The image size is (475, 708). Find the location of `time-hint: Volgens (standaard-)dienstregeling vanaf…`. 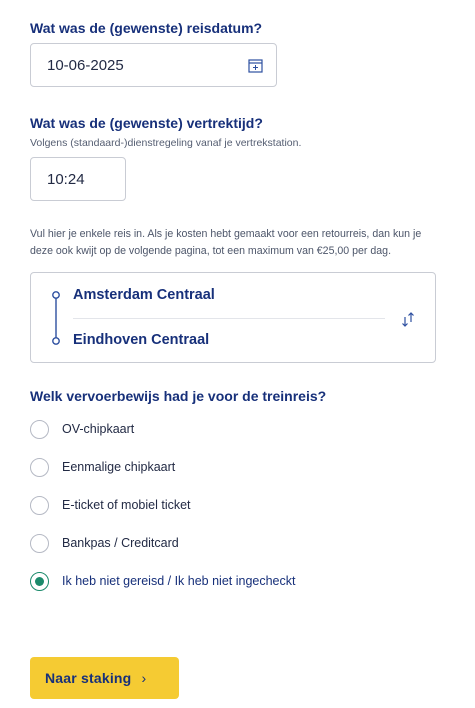

time-hint: Volgens (standaard-)dienstregeling vanaf… is located at coordinates (166, 143).